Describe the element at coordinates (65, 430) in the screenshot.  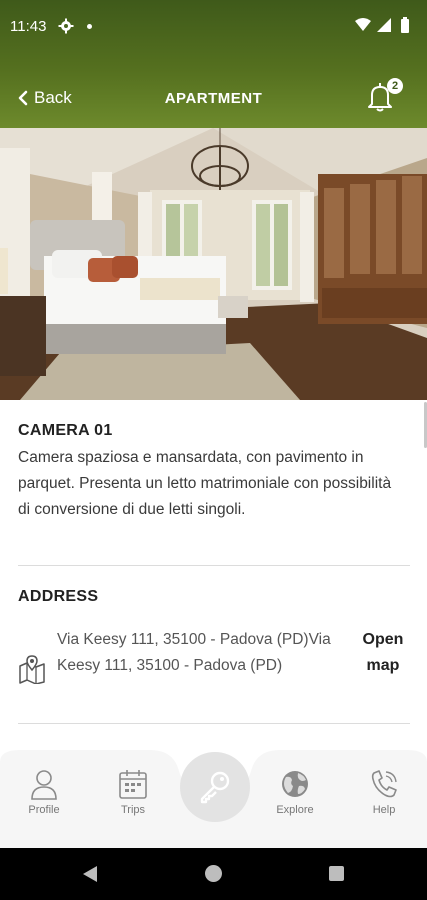
I see `room-title: CAMERA 01` at that location.